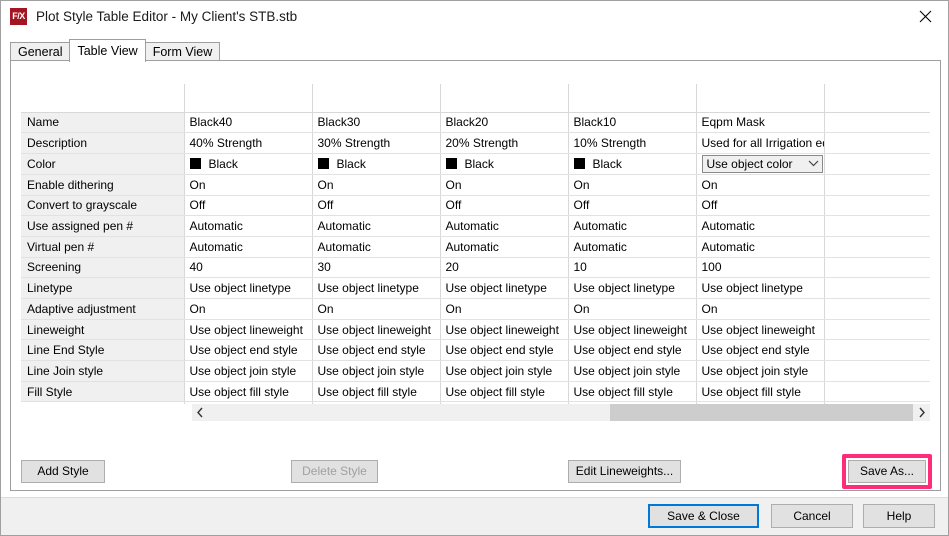 The image size is (949, 536). Describe the element at coordinates (760, 143) in the screenshot. I see `cell-description-eqpm-mask: Used for all Irrigation eqpm` at that location.